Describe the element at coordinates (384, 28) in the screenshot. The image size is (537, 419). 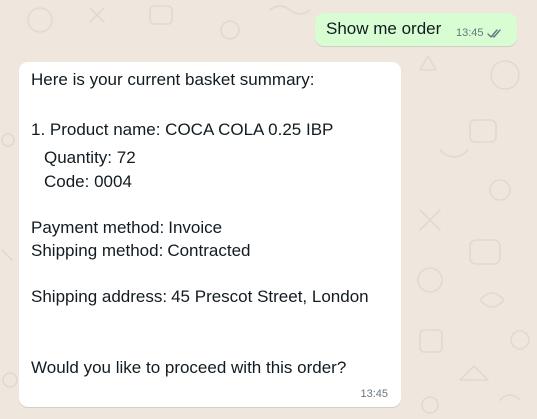
I see `outgoing-message-text: Show me order` at that location.